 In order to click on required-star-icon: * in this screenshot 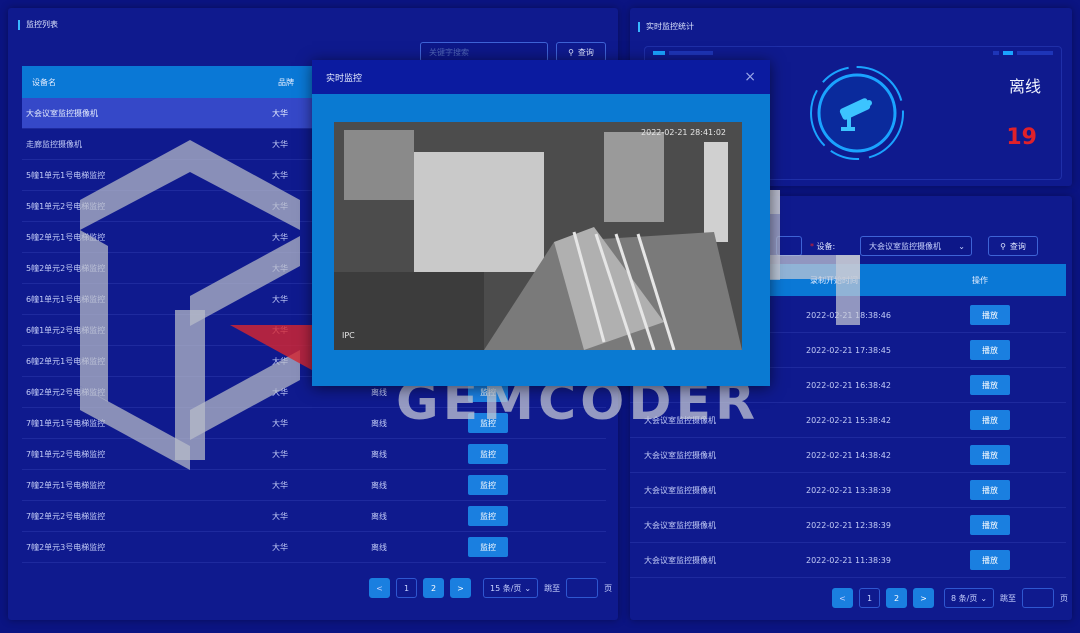, I will do `click(812, 246)`.